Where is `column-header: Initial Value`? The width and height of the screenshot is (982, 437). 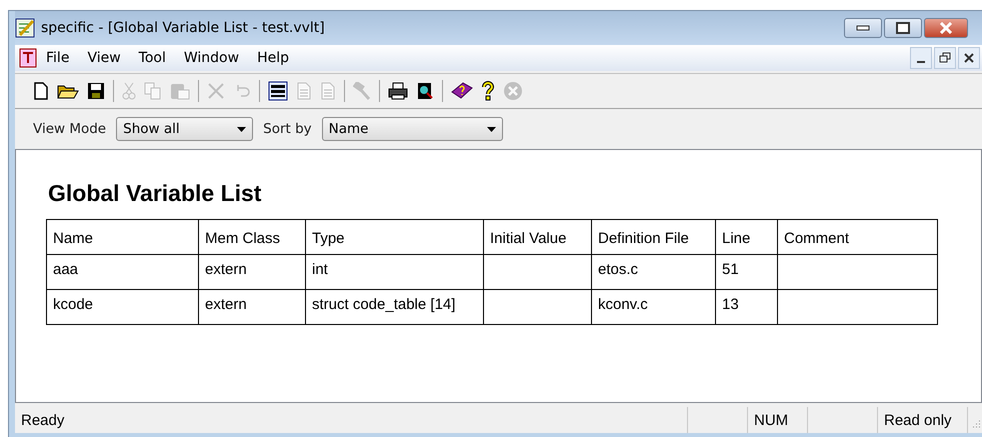 column-header: Initial Value is located at coordinates (538, 237).